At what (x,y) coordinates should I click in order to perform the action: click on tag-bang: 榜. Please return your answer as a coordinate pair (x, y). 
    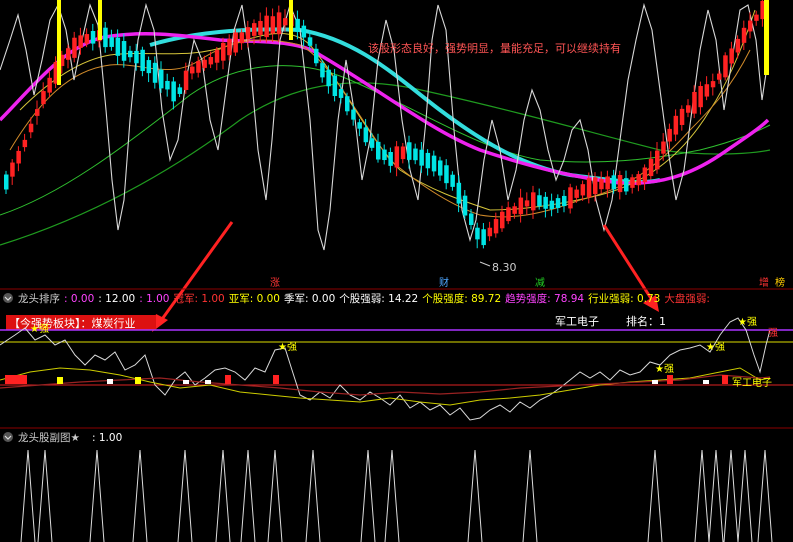
    Looking at the image, I should click on (780, 282).